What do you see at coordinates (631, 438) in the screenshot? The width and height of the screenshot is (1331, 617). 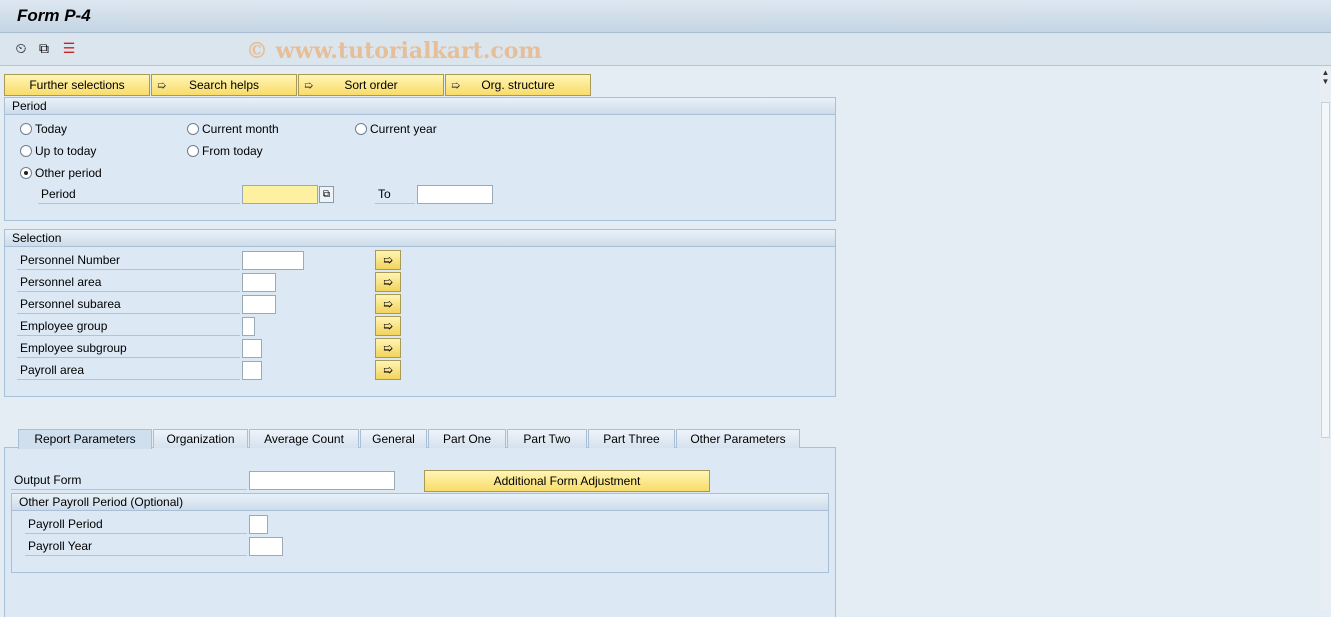 I see `tab-part-three: Part Three` at bounding box center [631, 438].